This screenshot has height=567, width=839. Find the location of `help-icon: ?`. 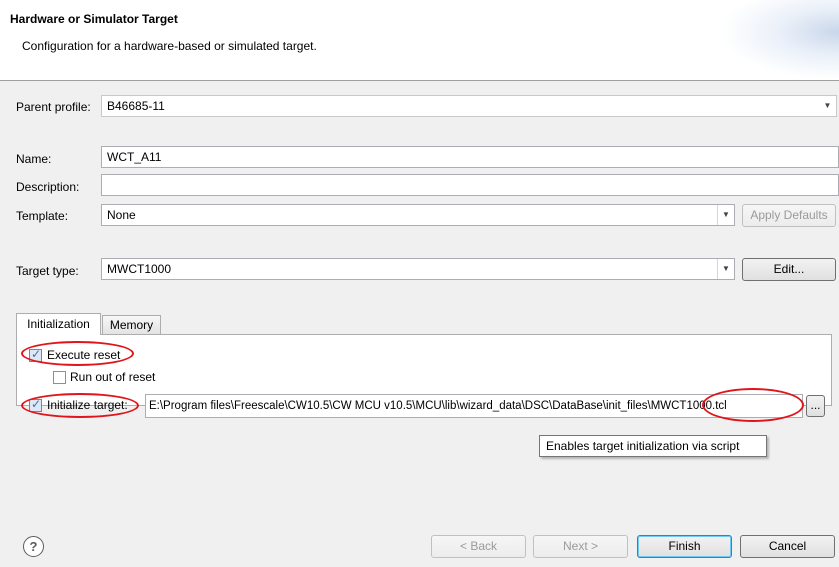

help-icon: ? is located at coordinates (33, 546).